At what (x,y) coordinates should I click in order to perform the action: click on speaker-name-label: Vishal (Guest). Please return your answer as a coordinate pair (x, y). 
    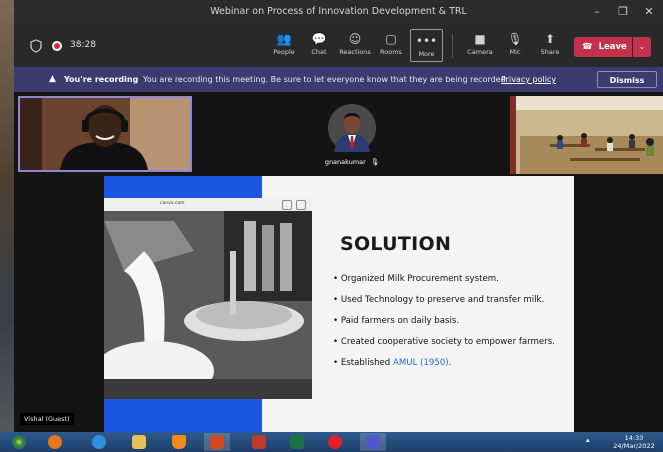
    Looking at the image, I should click on (47, 419).